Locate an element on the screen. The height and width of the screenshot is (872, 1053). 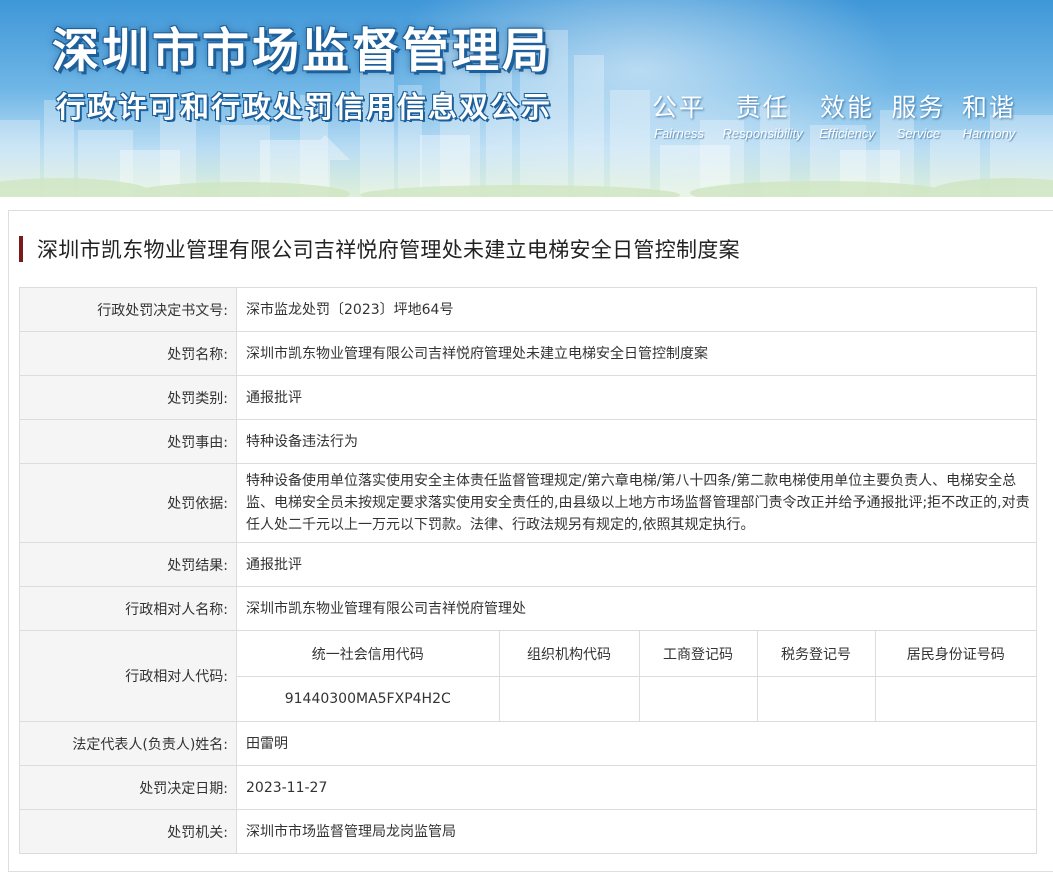
codes-header: 居民身份证号码 is located at coordinates (955, 654).